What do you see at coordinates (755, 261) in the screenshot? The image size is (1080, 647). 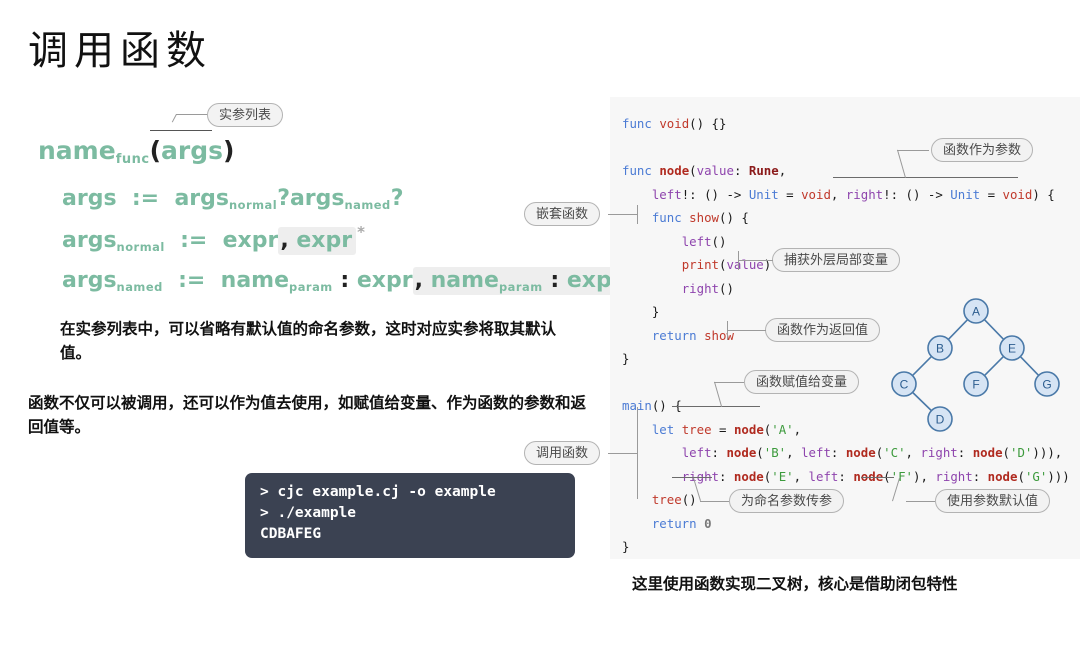 I see `leader-capture-horizontal` at bounding box center [755, 261].